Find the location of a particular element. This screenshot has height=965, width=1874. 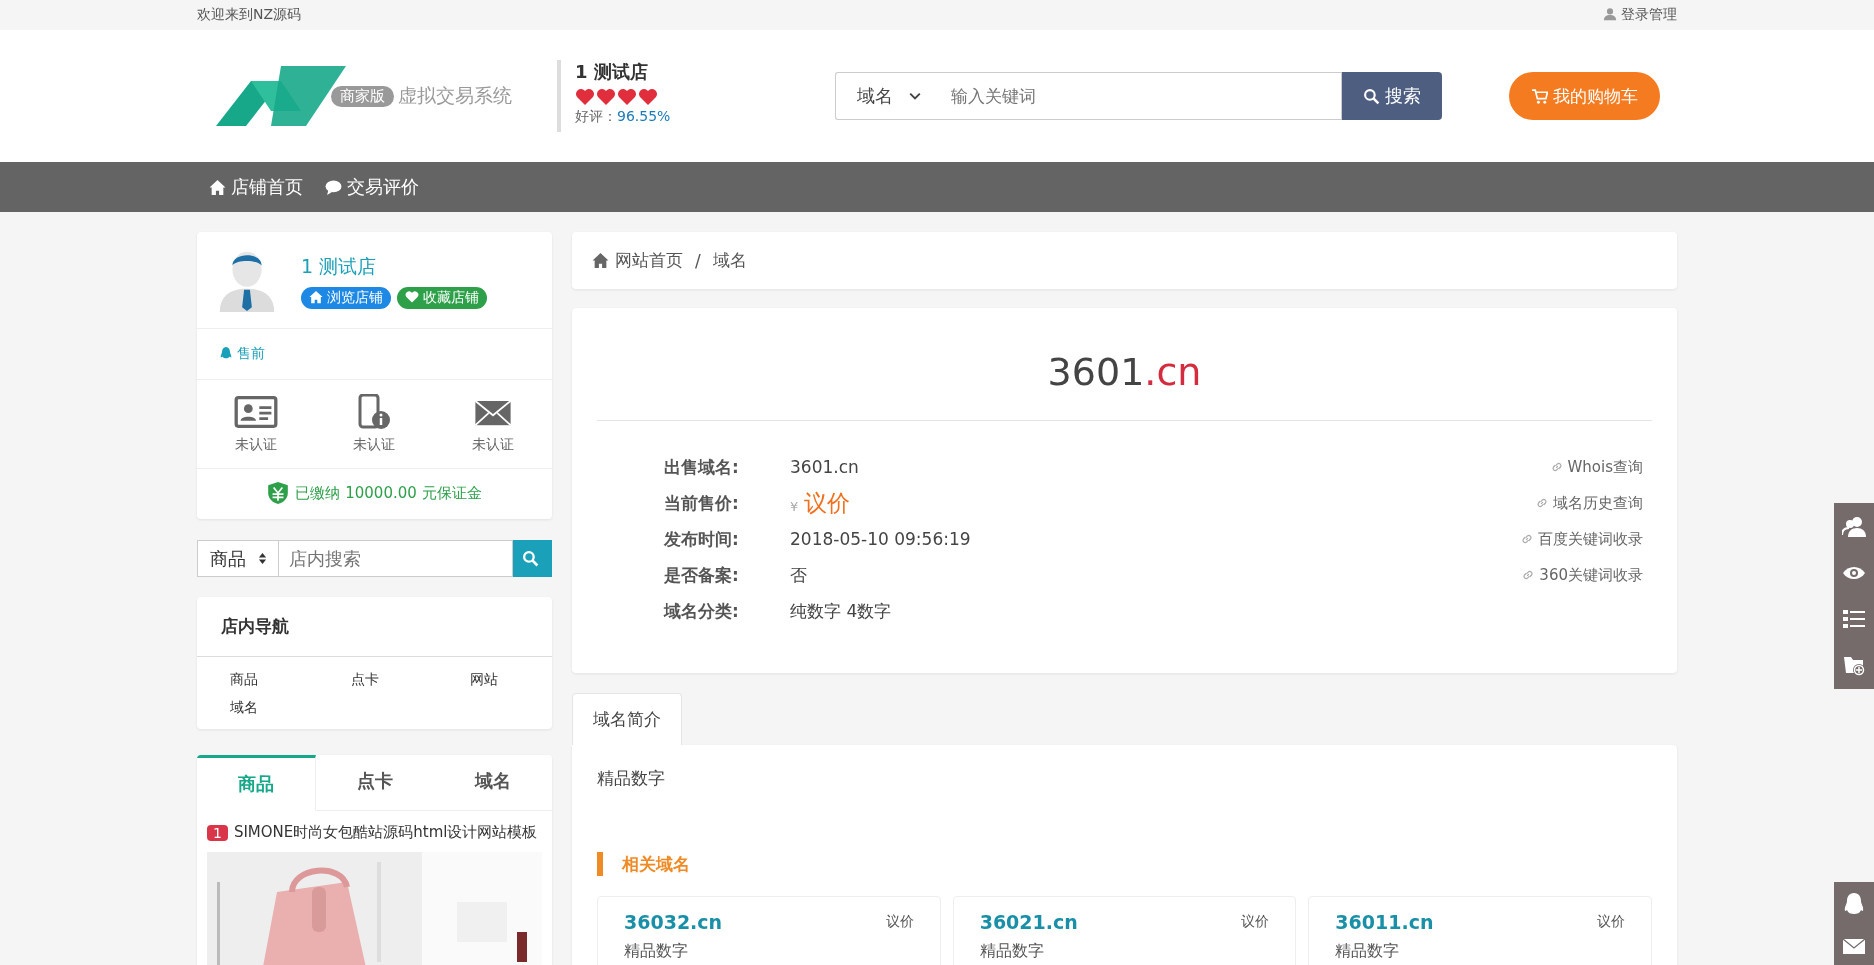

breadcrumb-link: 网站首页 is located at coordinates (649, 260).